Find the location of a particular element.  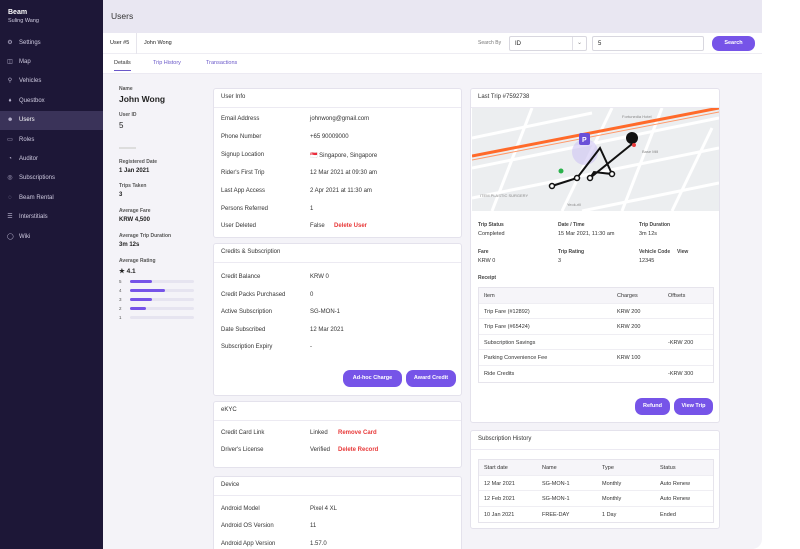

average-rating-label: Average Rating is located at coordinates (137, 261).